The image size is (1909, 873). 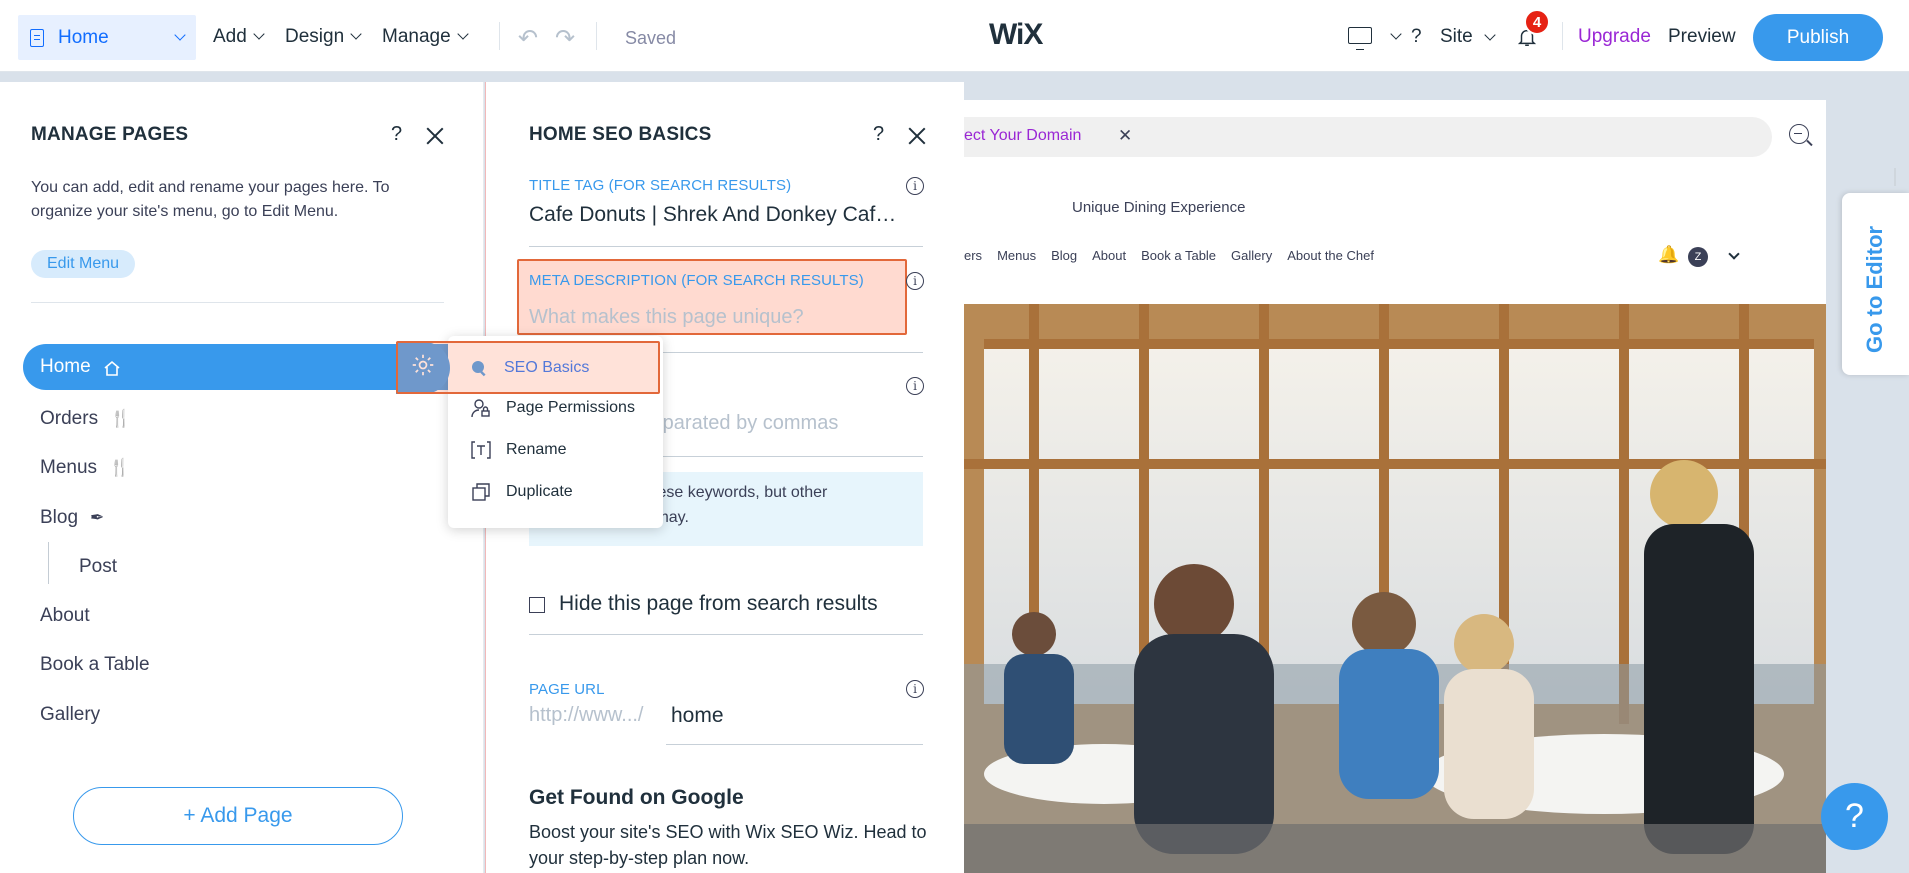 I want to click on page-item-label: About, so click(x=65, y=615).